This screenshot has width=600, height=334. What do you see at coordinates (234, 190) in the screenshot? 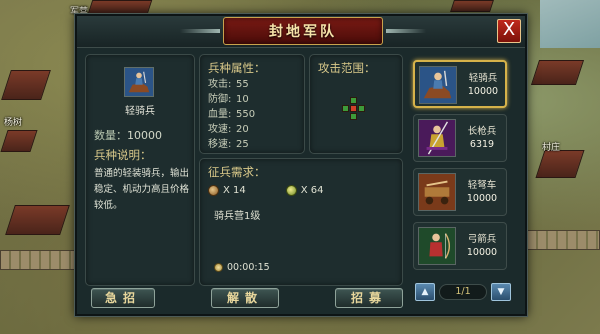
I see `wood-amount: X 14` at bounding box center [234, 190].